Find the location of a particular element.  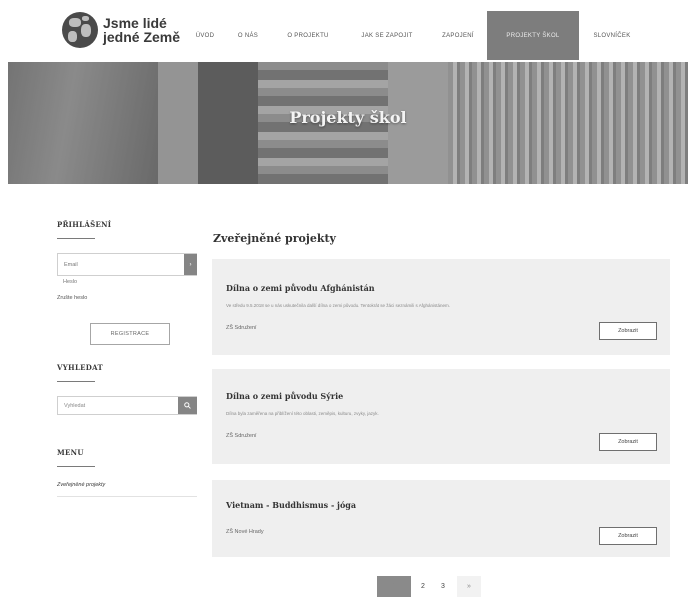

site-logo: Jsme lidé jedné Země is located at coordinates (122, 30).